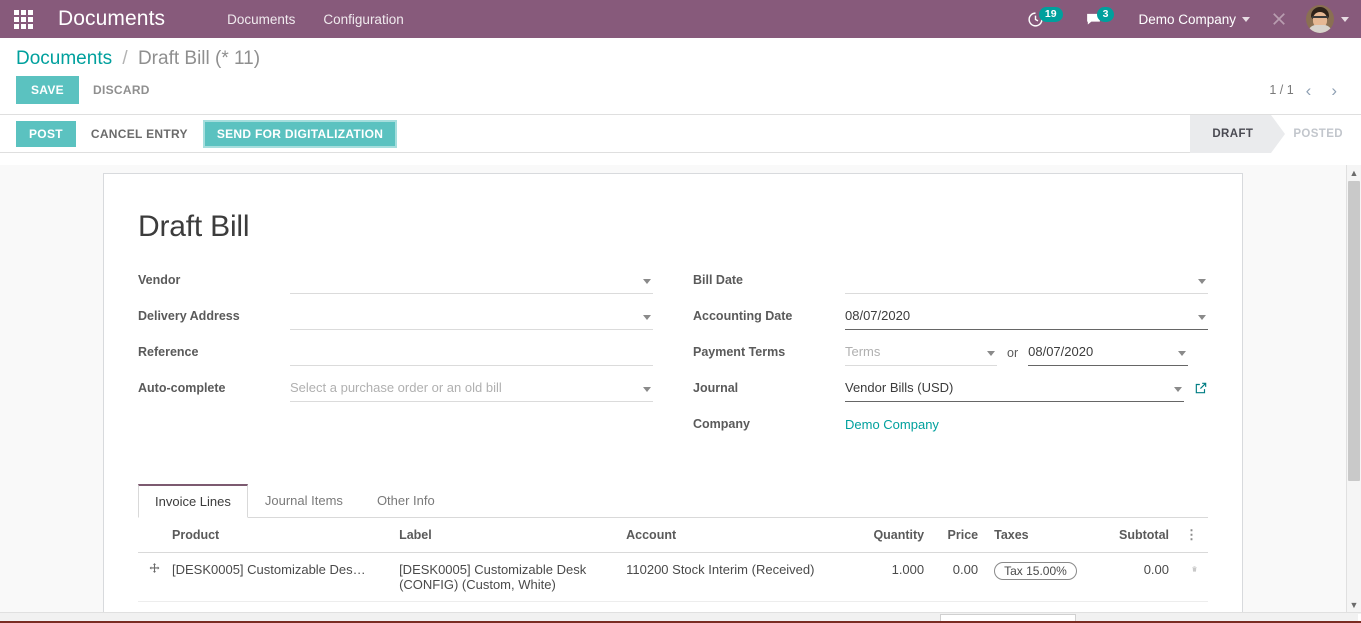  I want to click on field-payment-terms-label: Payment Terms, so click(739, 352).